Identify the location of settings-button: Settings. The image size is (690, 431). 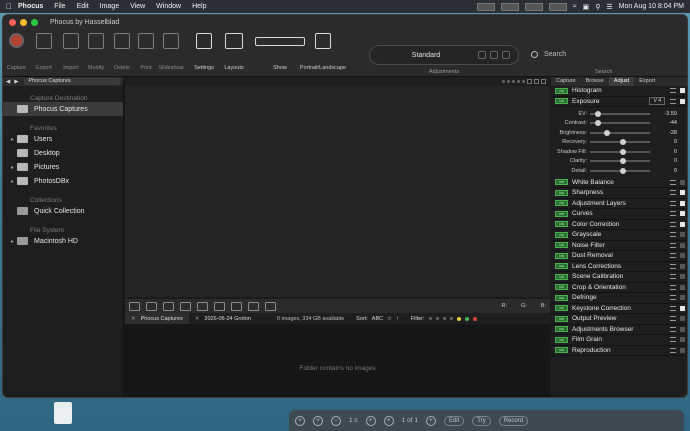
(204, 52).